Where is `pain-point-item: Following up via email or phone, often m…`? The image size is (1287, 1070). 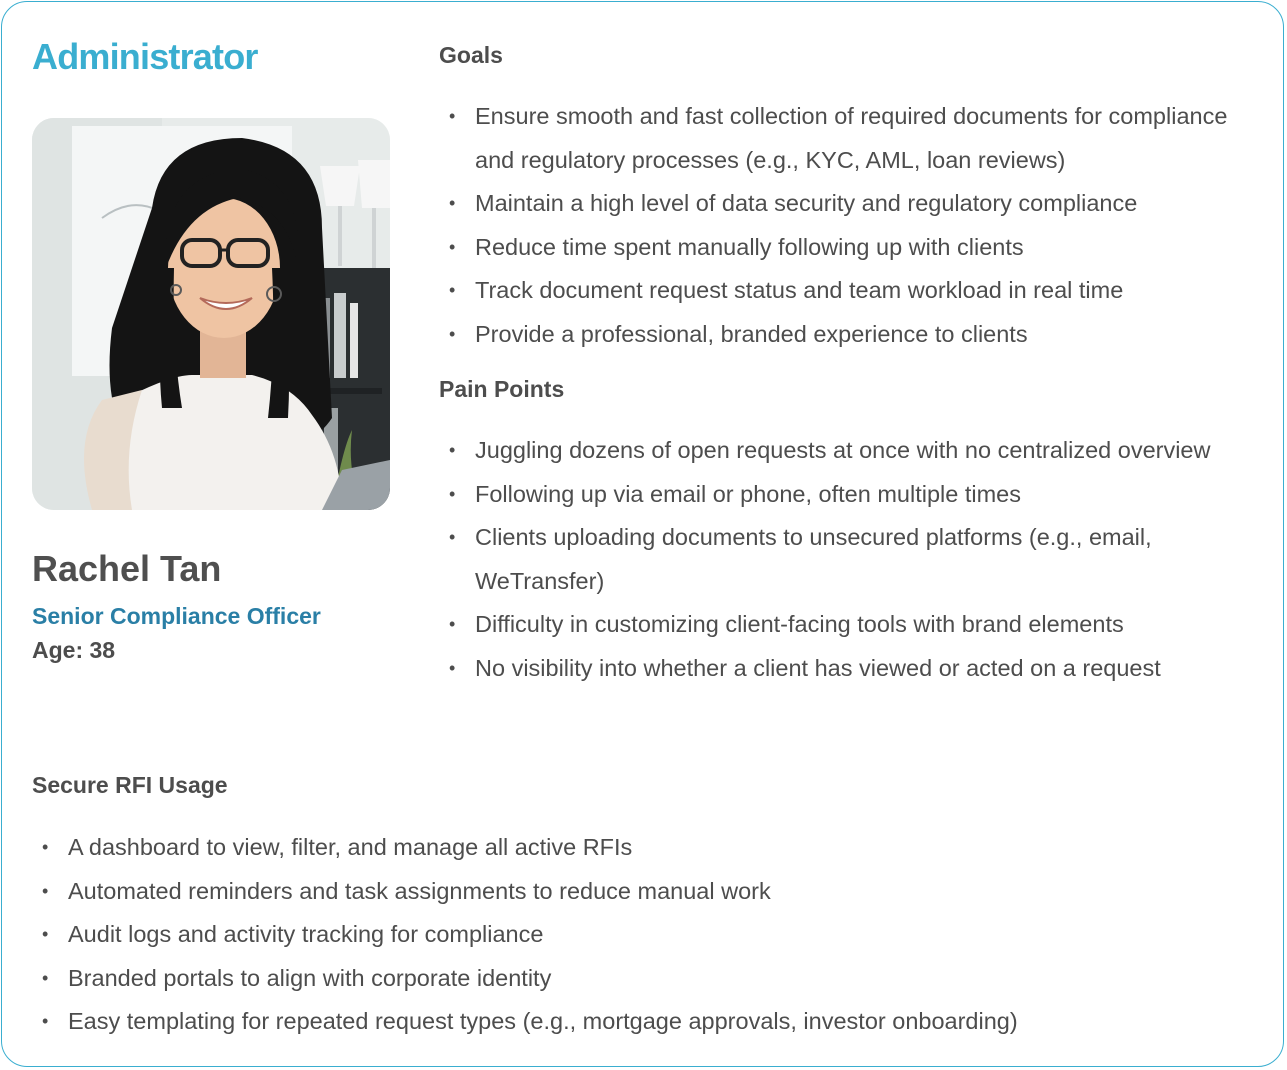
pain-point-item: Following up via email or phone, often m… is located at coordinates (839, 495).